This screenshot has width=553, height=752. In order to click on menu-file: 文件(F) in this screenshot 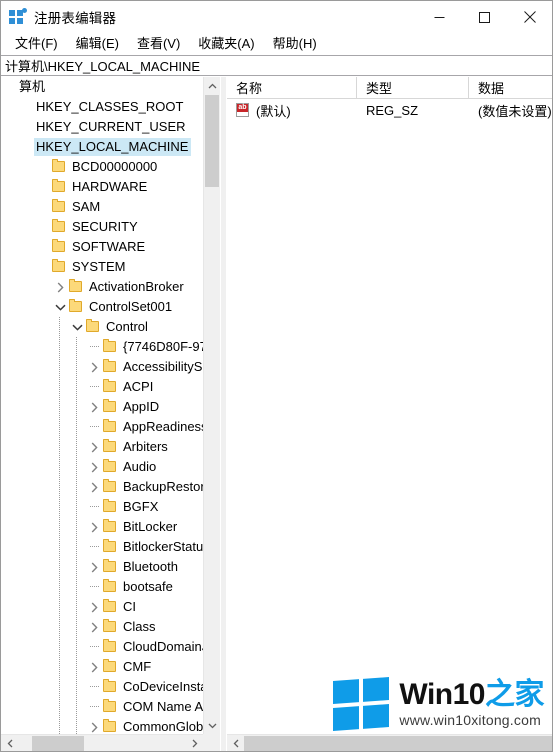, I will do `click(36, 44)`.